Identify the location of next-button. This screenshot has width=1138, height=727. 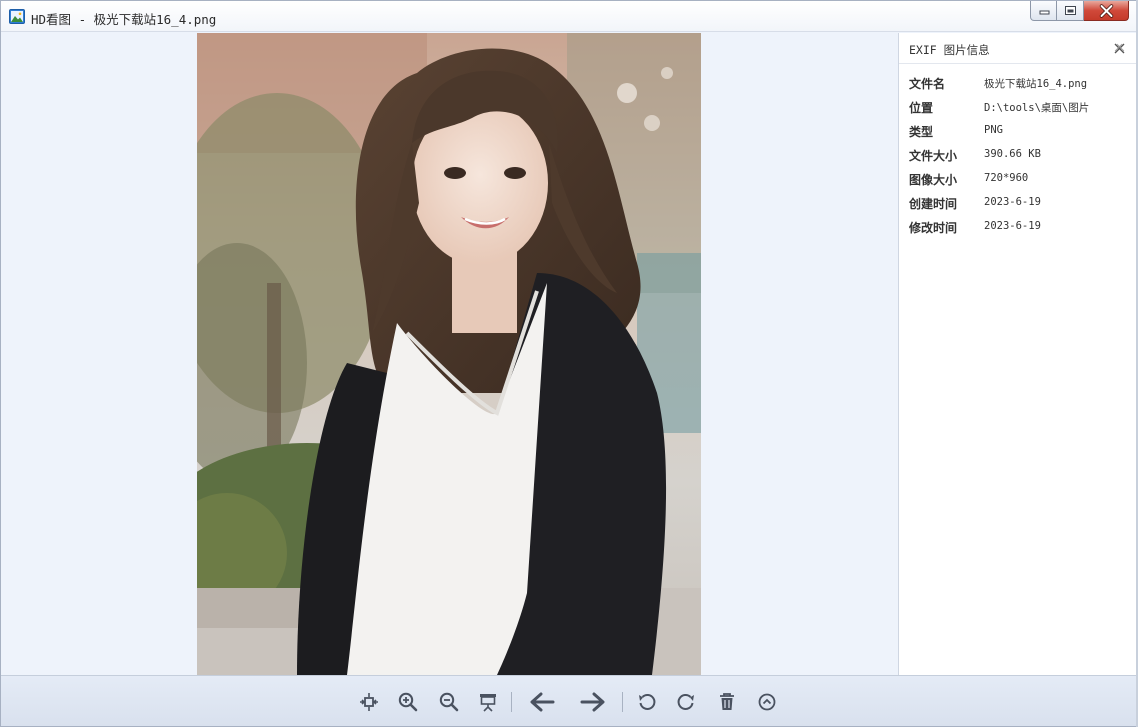
(593, 701).